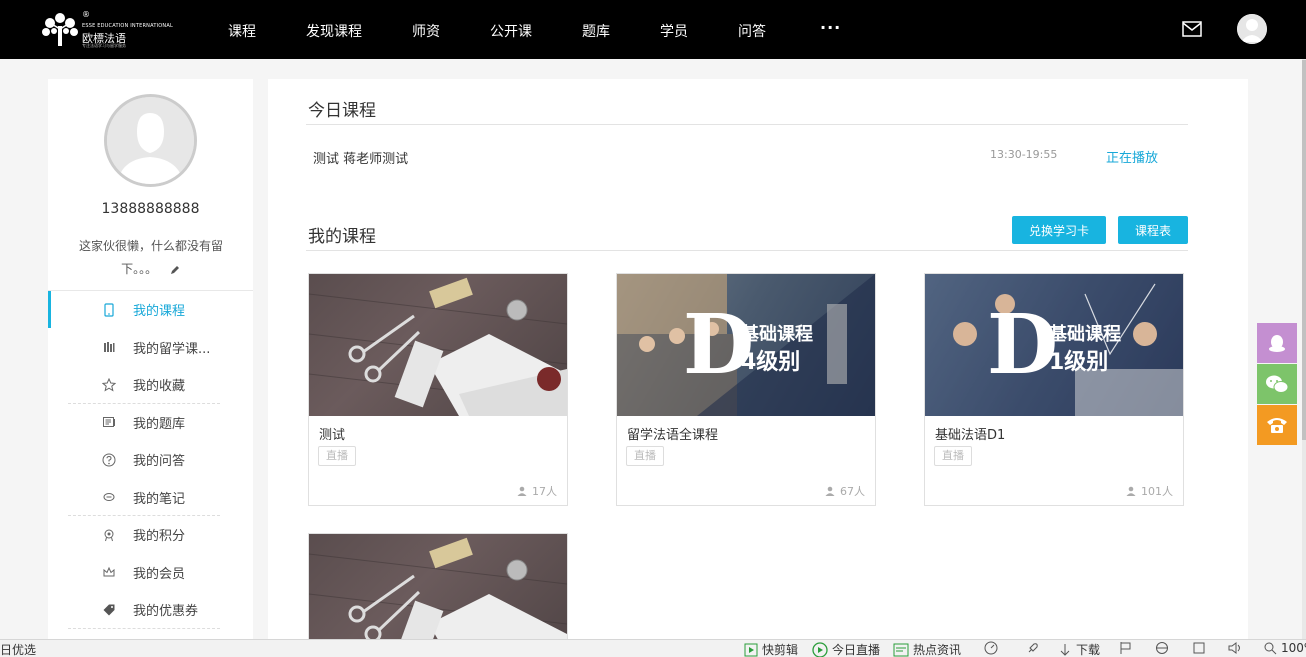  Describe the element at coordinates (438, 586) in the screenshot. I see `course-card` at that location.